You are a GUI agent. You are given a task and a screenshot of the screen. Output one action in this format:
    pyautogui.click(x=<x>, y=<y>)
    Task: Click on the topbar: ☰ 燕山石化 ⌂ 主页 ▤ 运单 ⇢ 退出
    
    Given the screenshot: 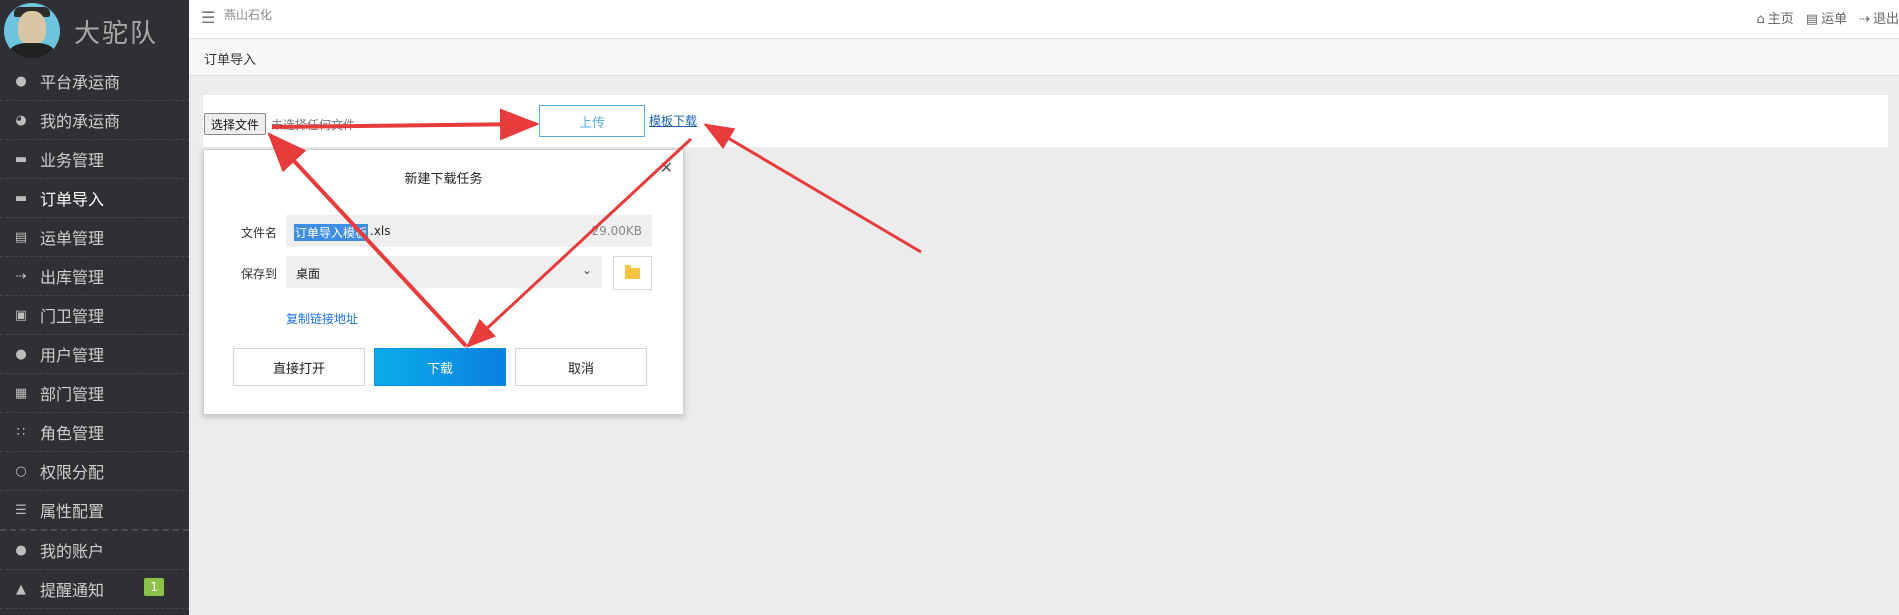 What is the action you would take?
    pyautogui.click(x=1044, y=19)
    